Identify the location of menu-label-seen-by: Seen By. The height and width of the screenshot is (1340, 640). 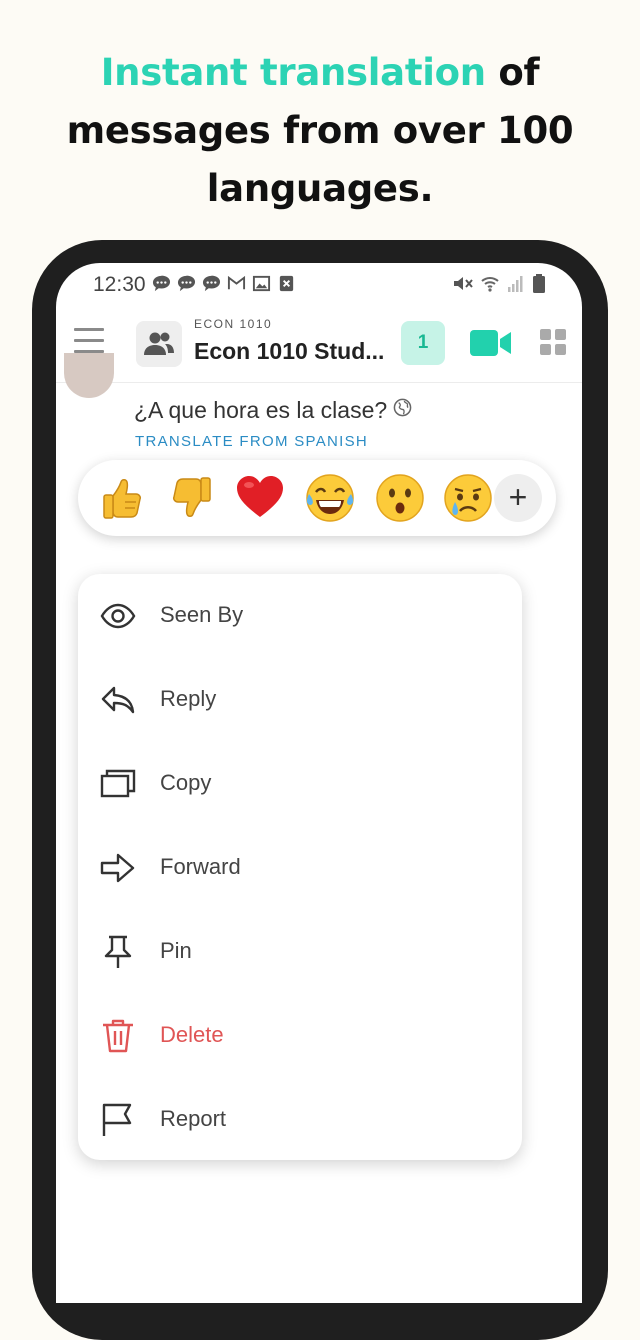
(202, 614).